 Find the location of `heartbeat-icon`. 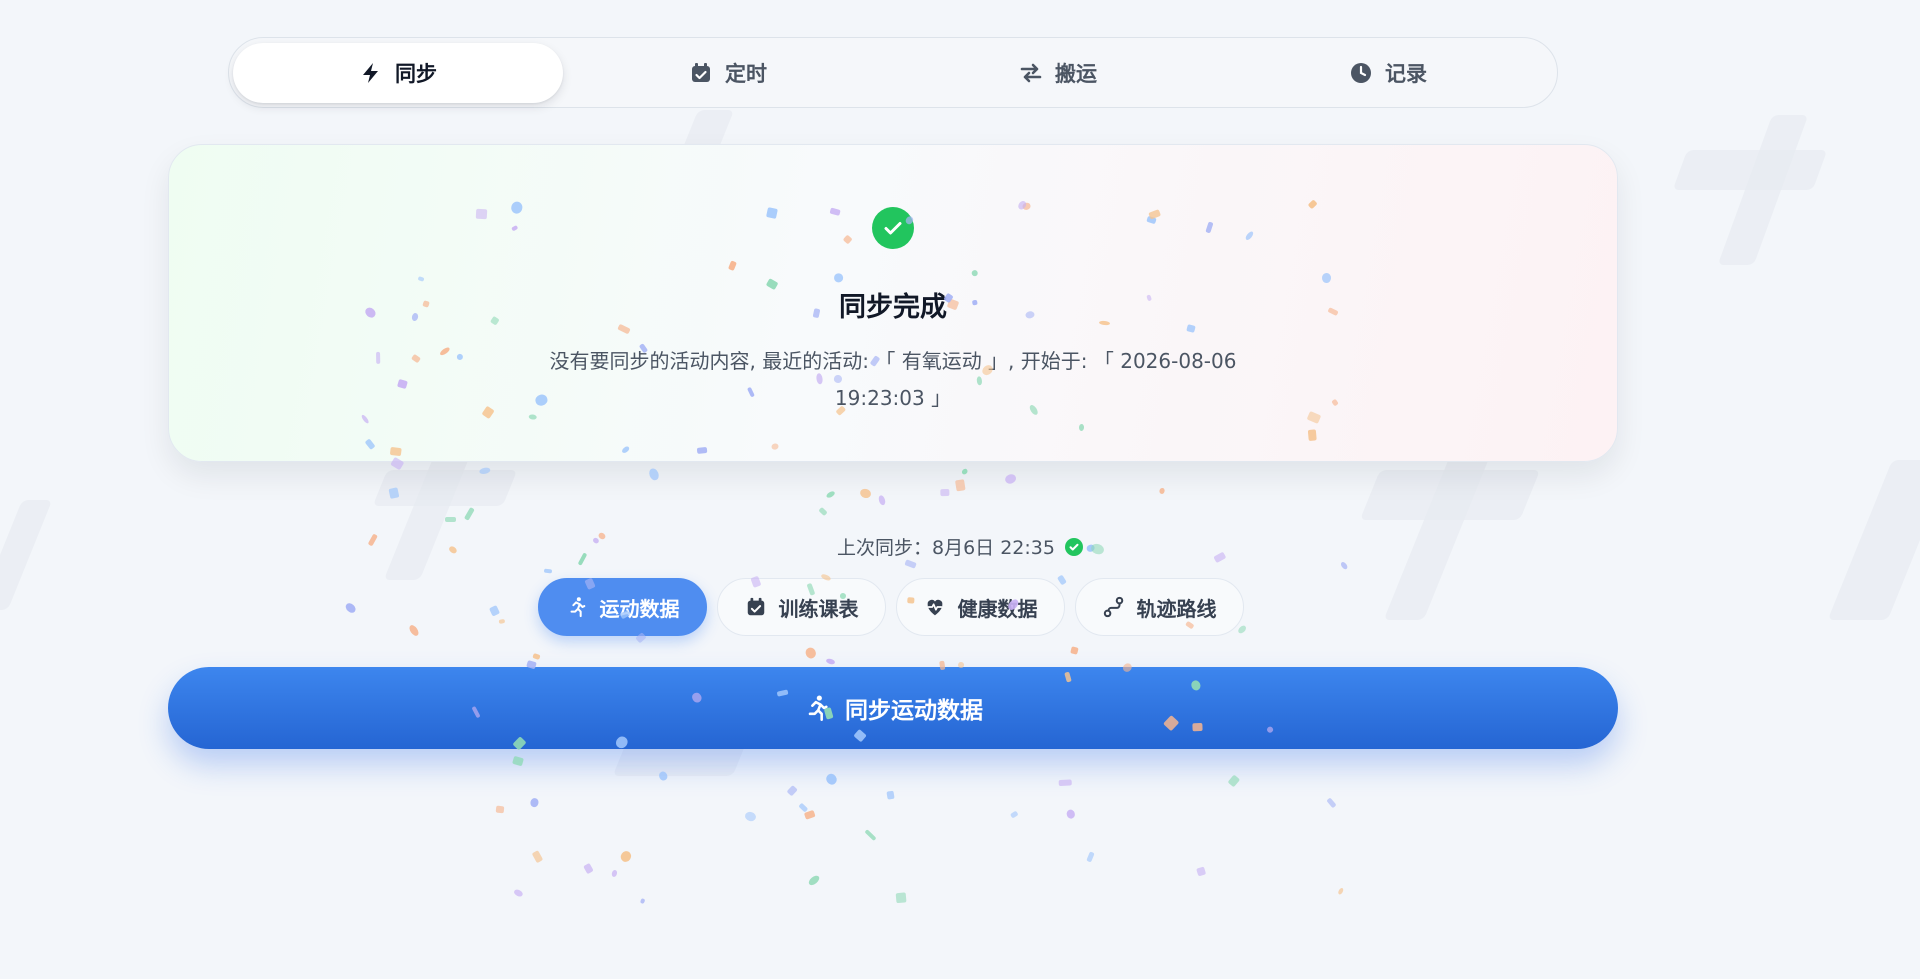

heartbeat-icon is located at coordinates (934, 607).